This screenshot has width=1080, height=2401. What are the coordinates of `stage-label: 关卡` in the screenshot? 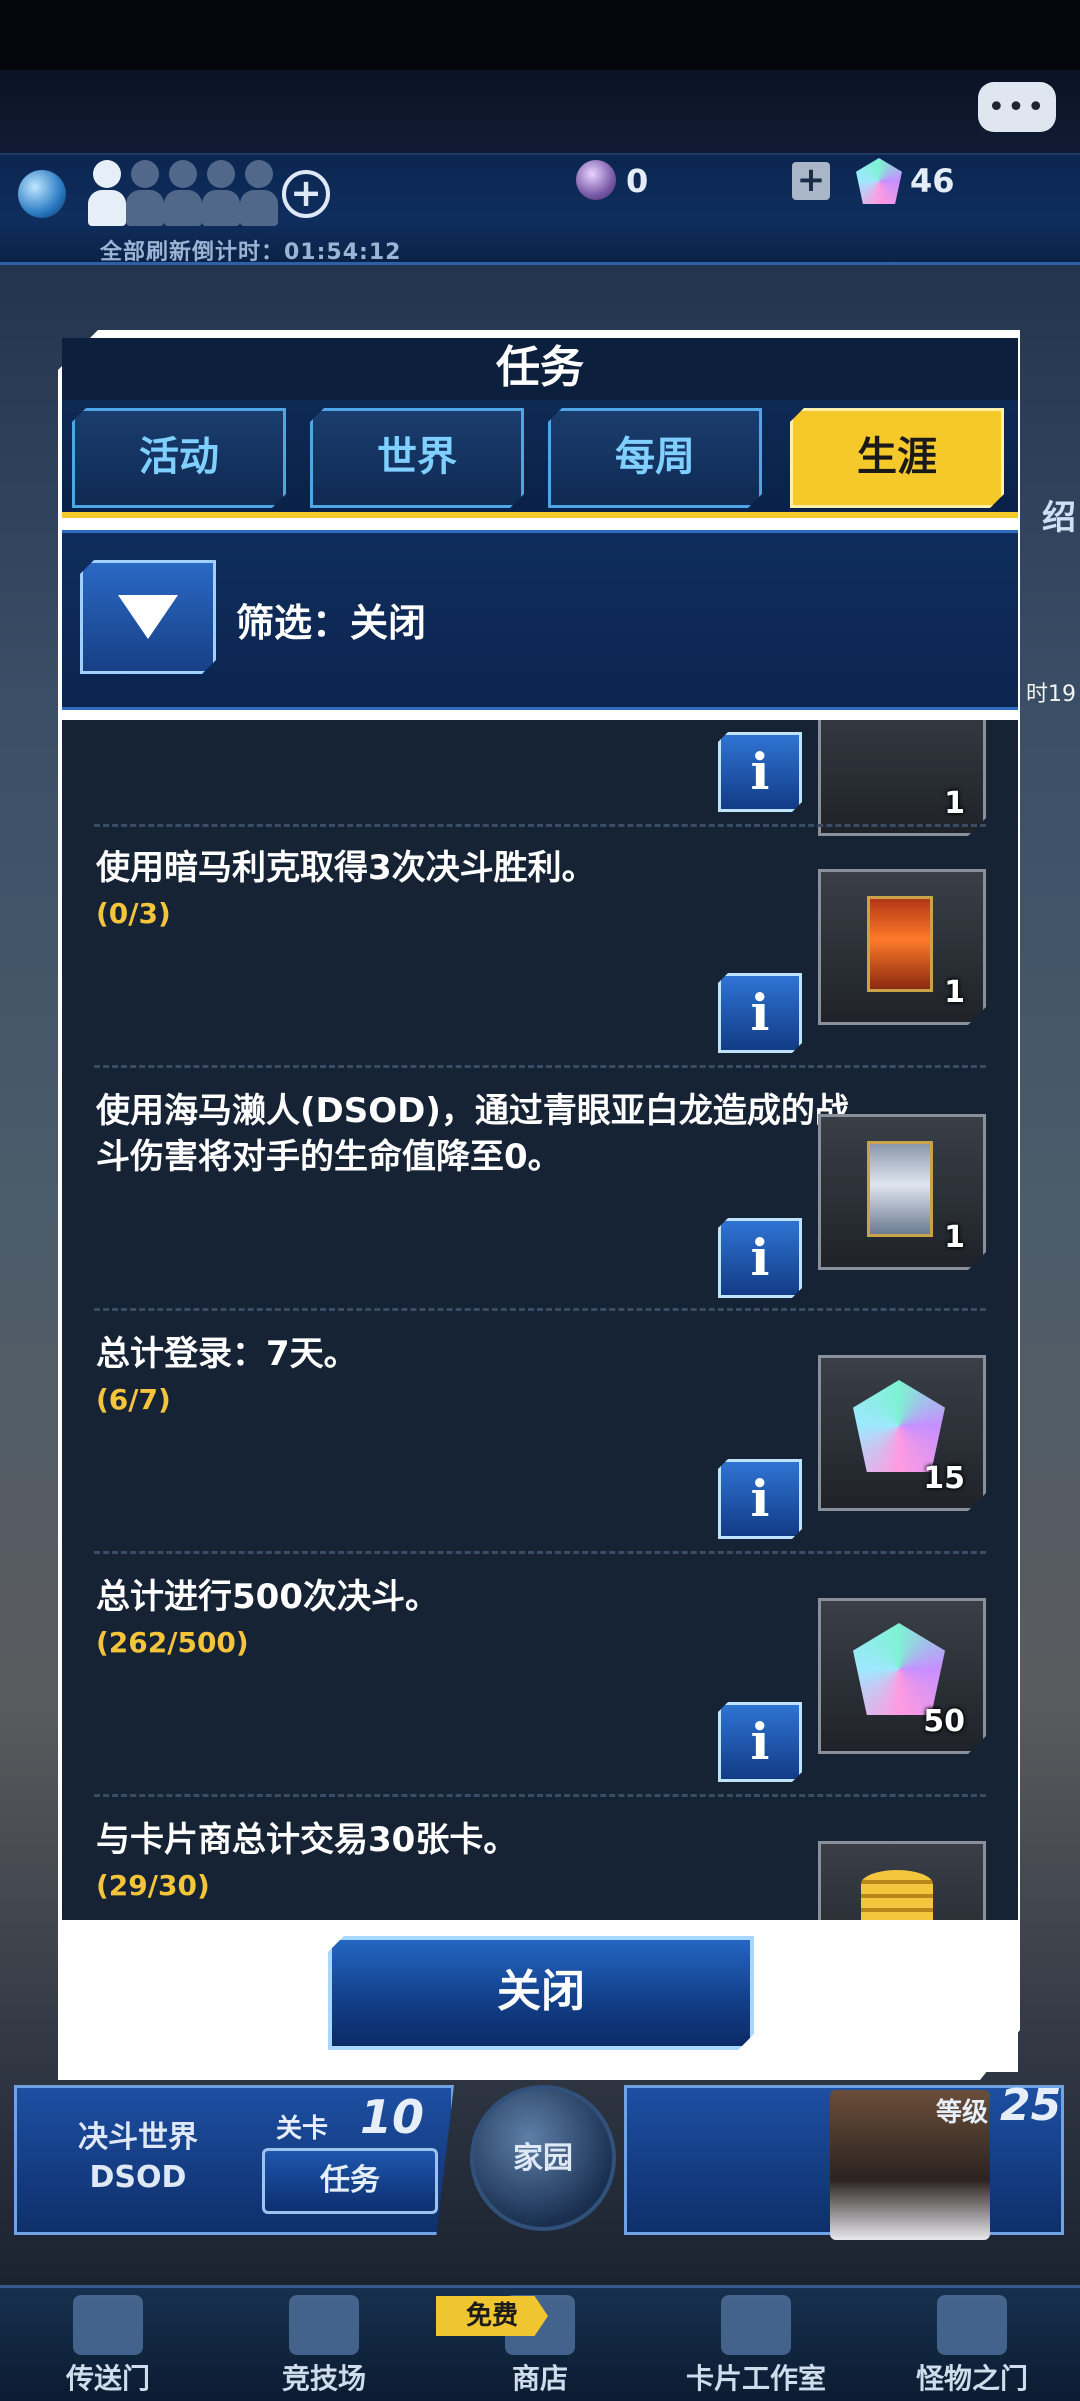 It's located at (302, 2129).